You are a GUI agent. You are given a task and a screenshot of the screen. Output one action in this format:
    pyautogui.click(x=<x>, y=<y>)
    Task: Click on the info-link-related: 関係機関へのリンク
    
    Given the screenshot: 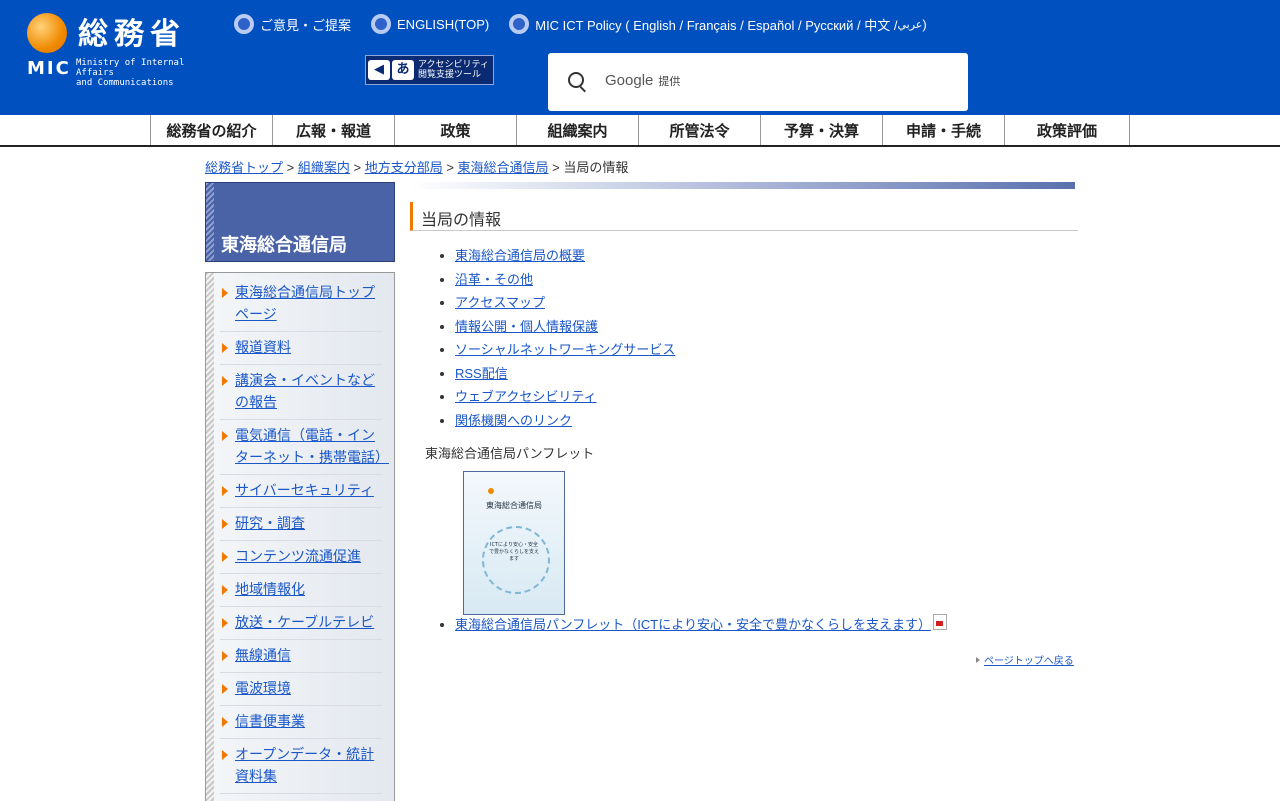 What is the action you would take?
    pyautogui.click(x=513, y=420)
    